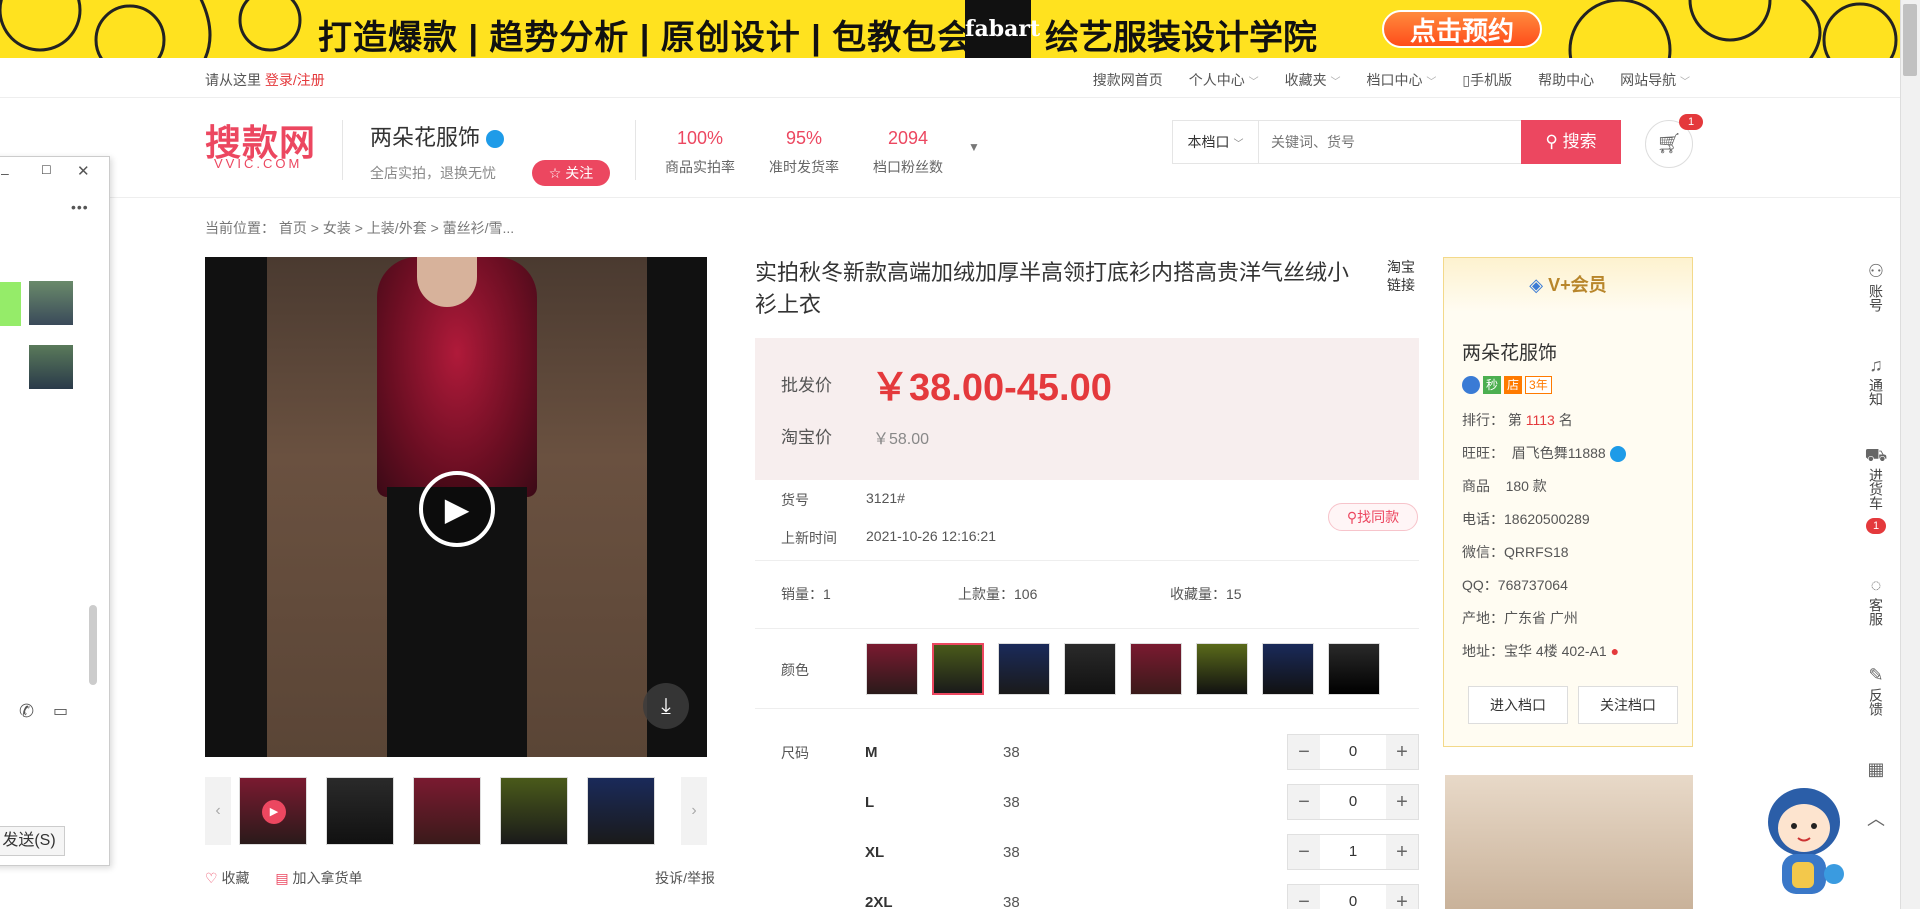  What do you see at coordinates (1224, 80) in the screenshot?
I see `nav-personal: 个人中心 ﹀` at bounding box center [1224, 80].